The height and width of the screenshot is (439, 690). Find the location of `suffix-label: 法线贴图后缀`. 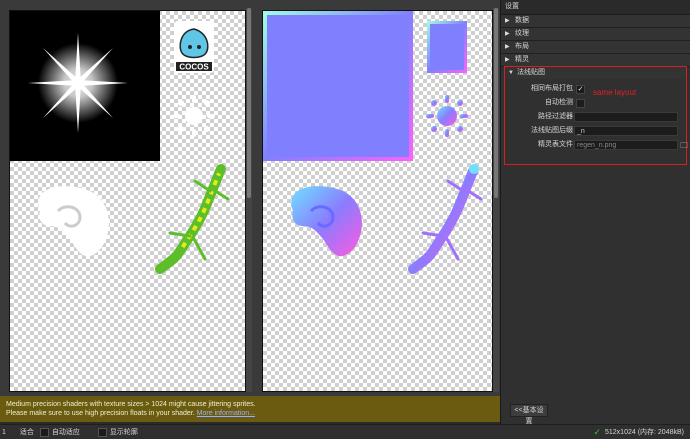

suffix-label: 法线贴图后缀 is located at coordinates (552, 130).